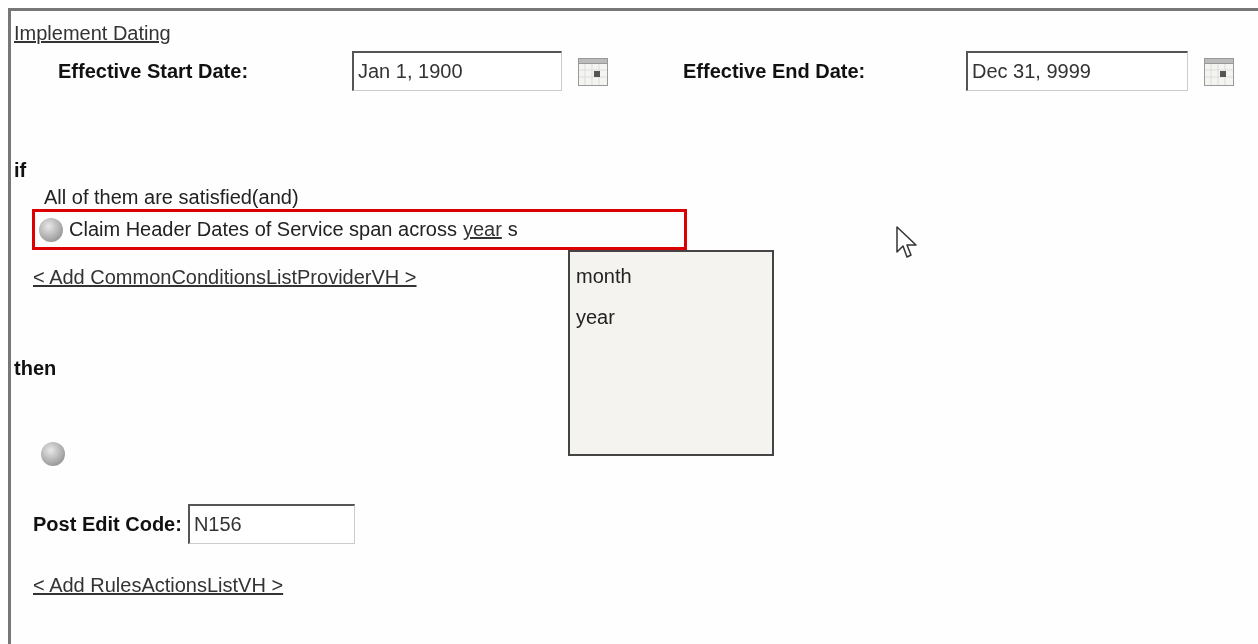  I want to click on group-label: All of them are satisfied(and), so click(172, 197).